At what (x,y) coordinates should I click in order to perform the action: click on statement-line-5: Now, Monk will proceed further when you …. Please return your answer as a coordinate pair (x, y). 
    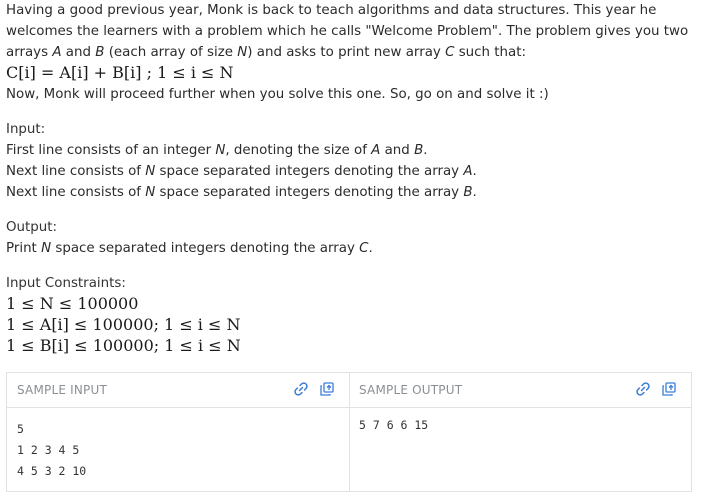
    Looking at the image, I should click on (277, 94).